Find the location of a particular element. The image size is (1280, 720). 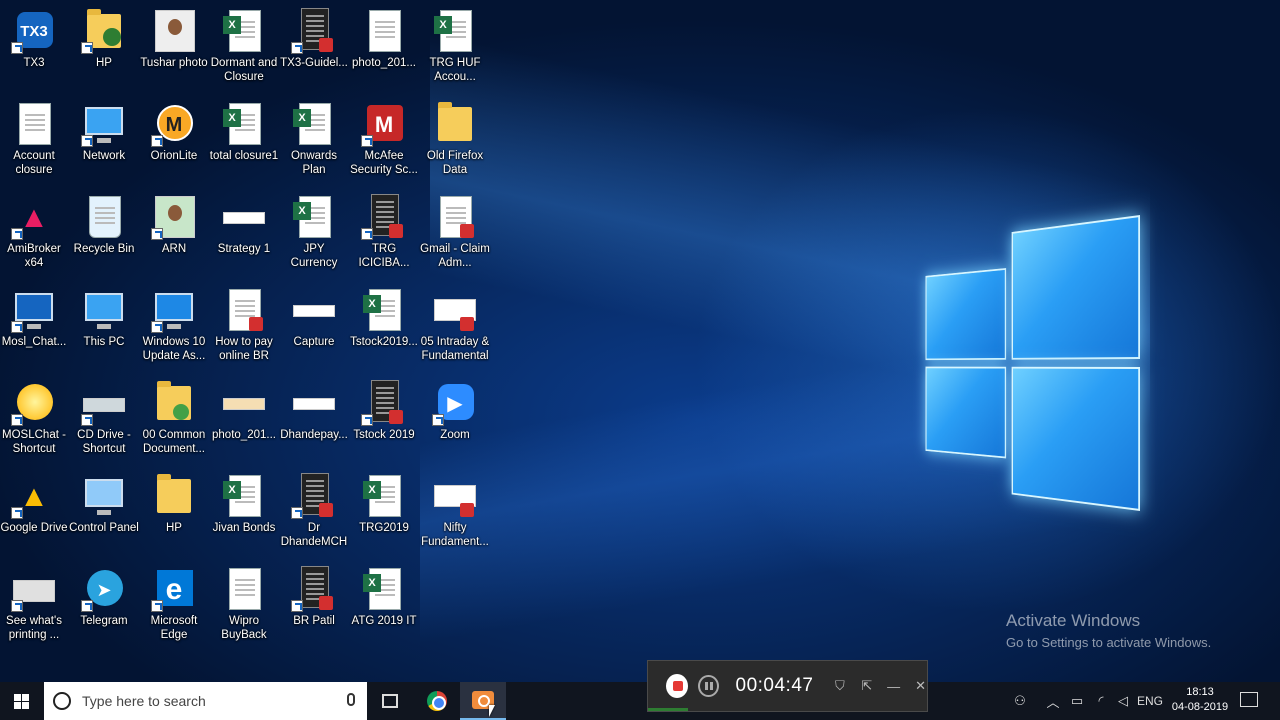

taskbar-chrome is located at coordinates (437, 701).